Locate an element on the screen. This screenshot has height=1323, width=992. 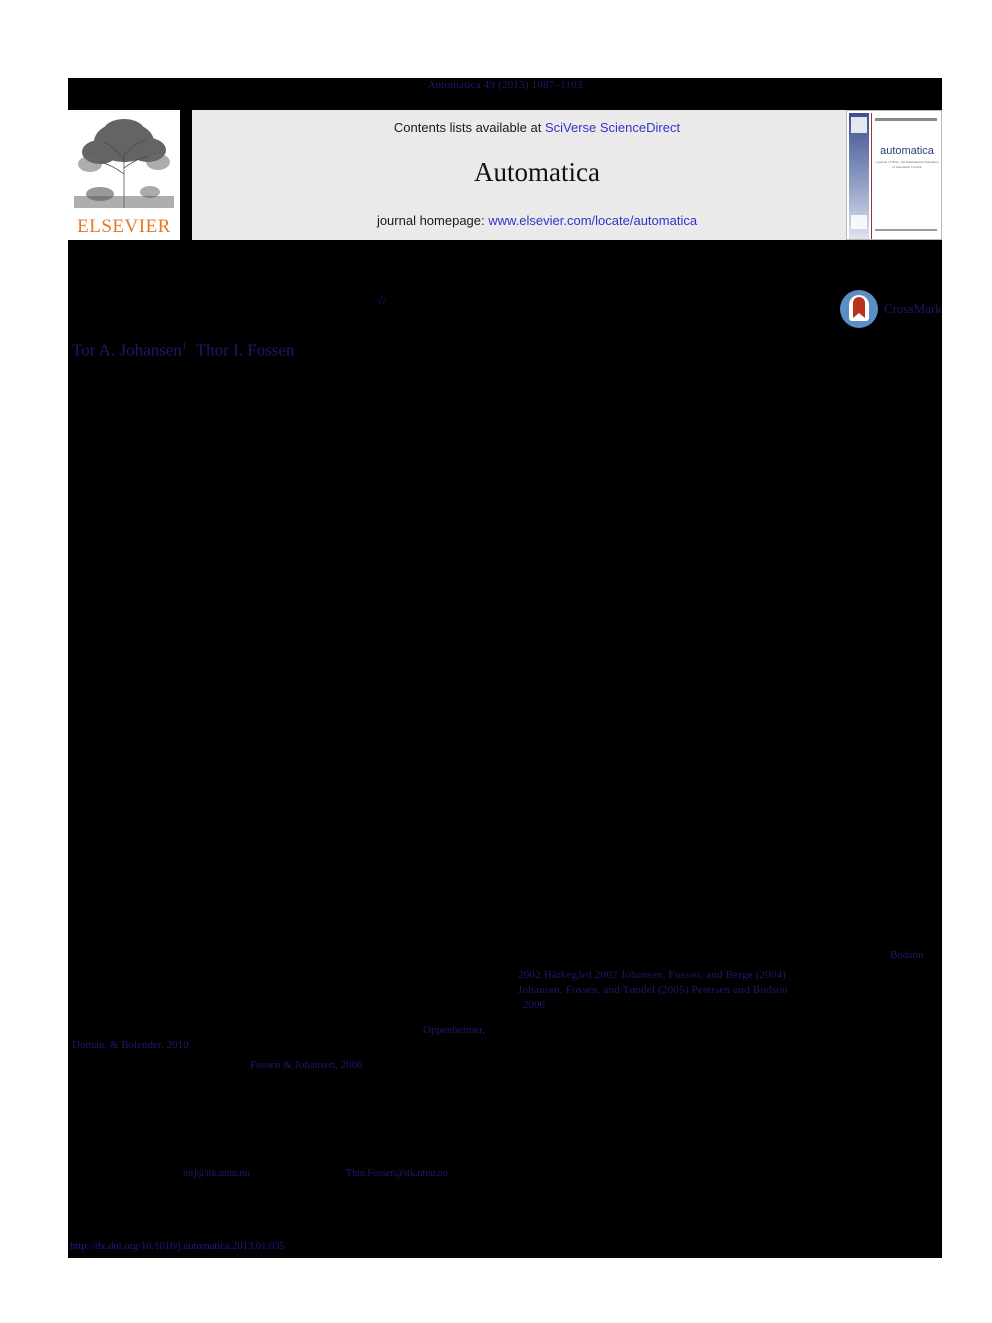
cover-header-rule is located at coordinates (906, 119).